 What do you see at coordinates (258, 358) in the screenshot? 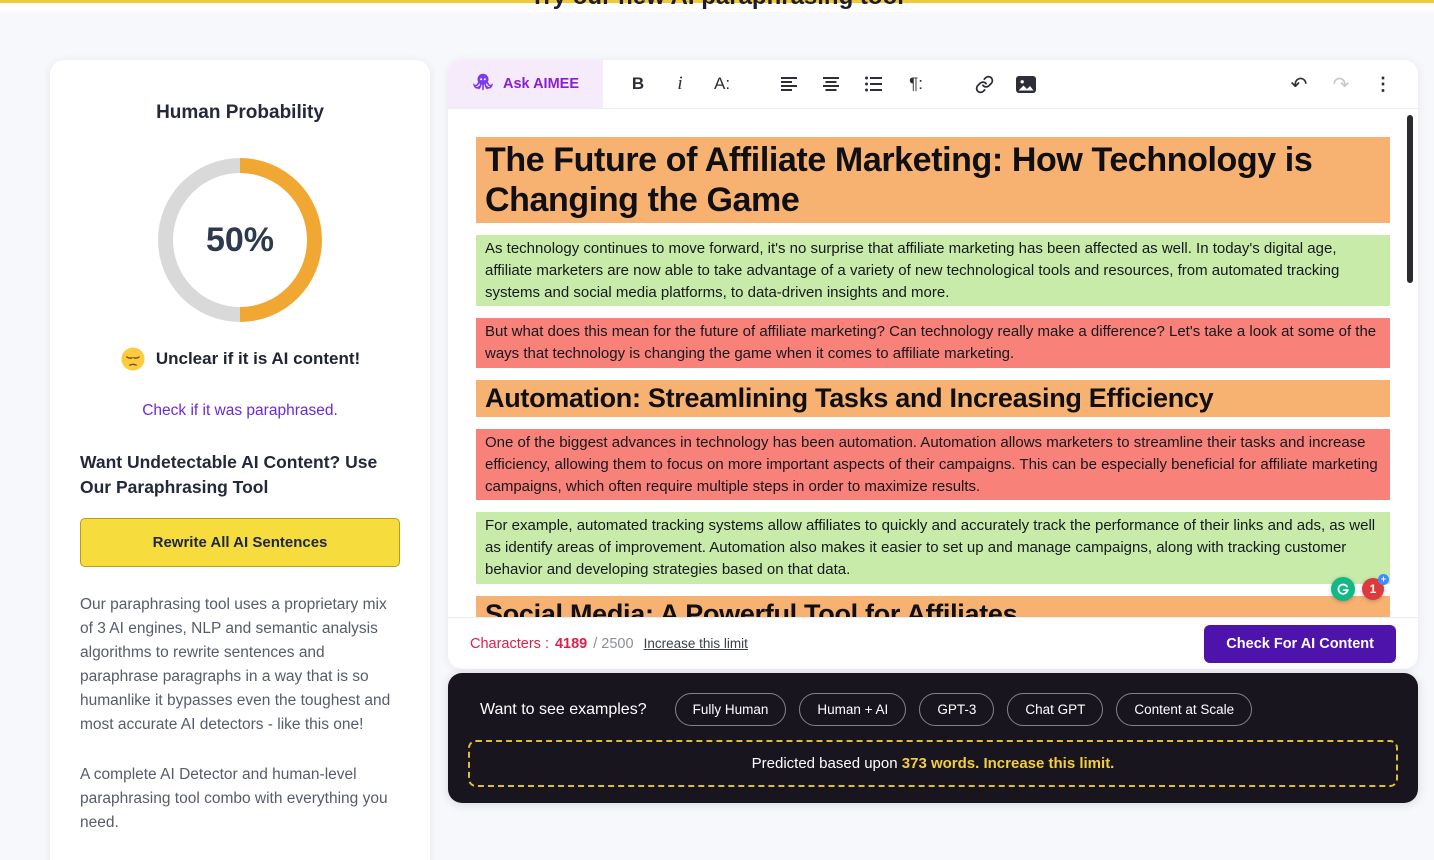
I see `verdict-text: Unclear if it is AI content!` at bounding box center [258, 358].